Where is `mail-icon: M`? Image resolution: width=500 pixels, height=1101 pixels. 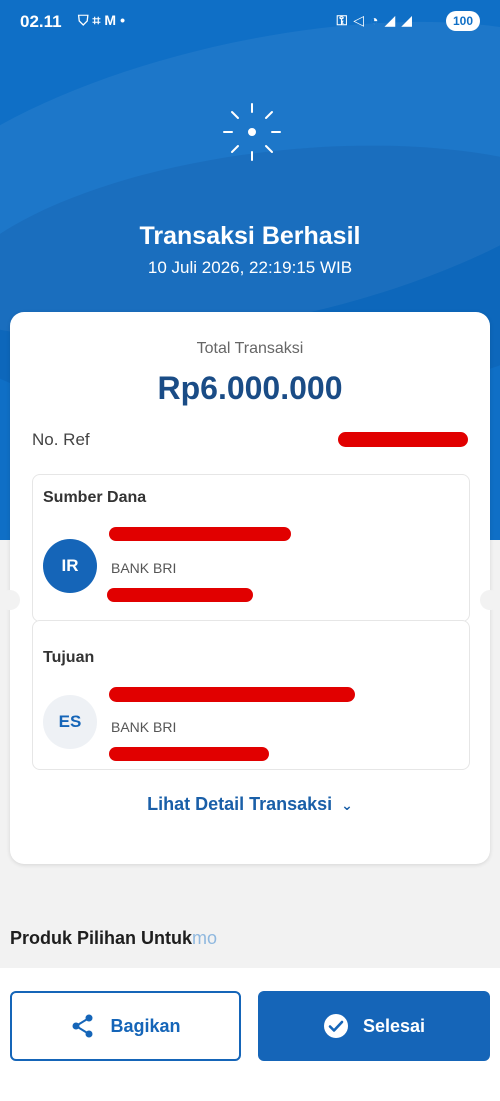
mail-icon: M is located at coordinates (112, 20).